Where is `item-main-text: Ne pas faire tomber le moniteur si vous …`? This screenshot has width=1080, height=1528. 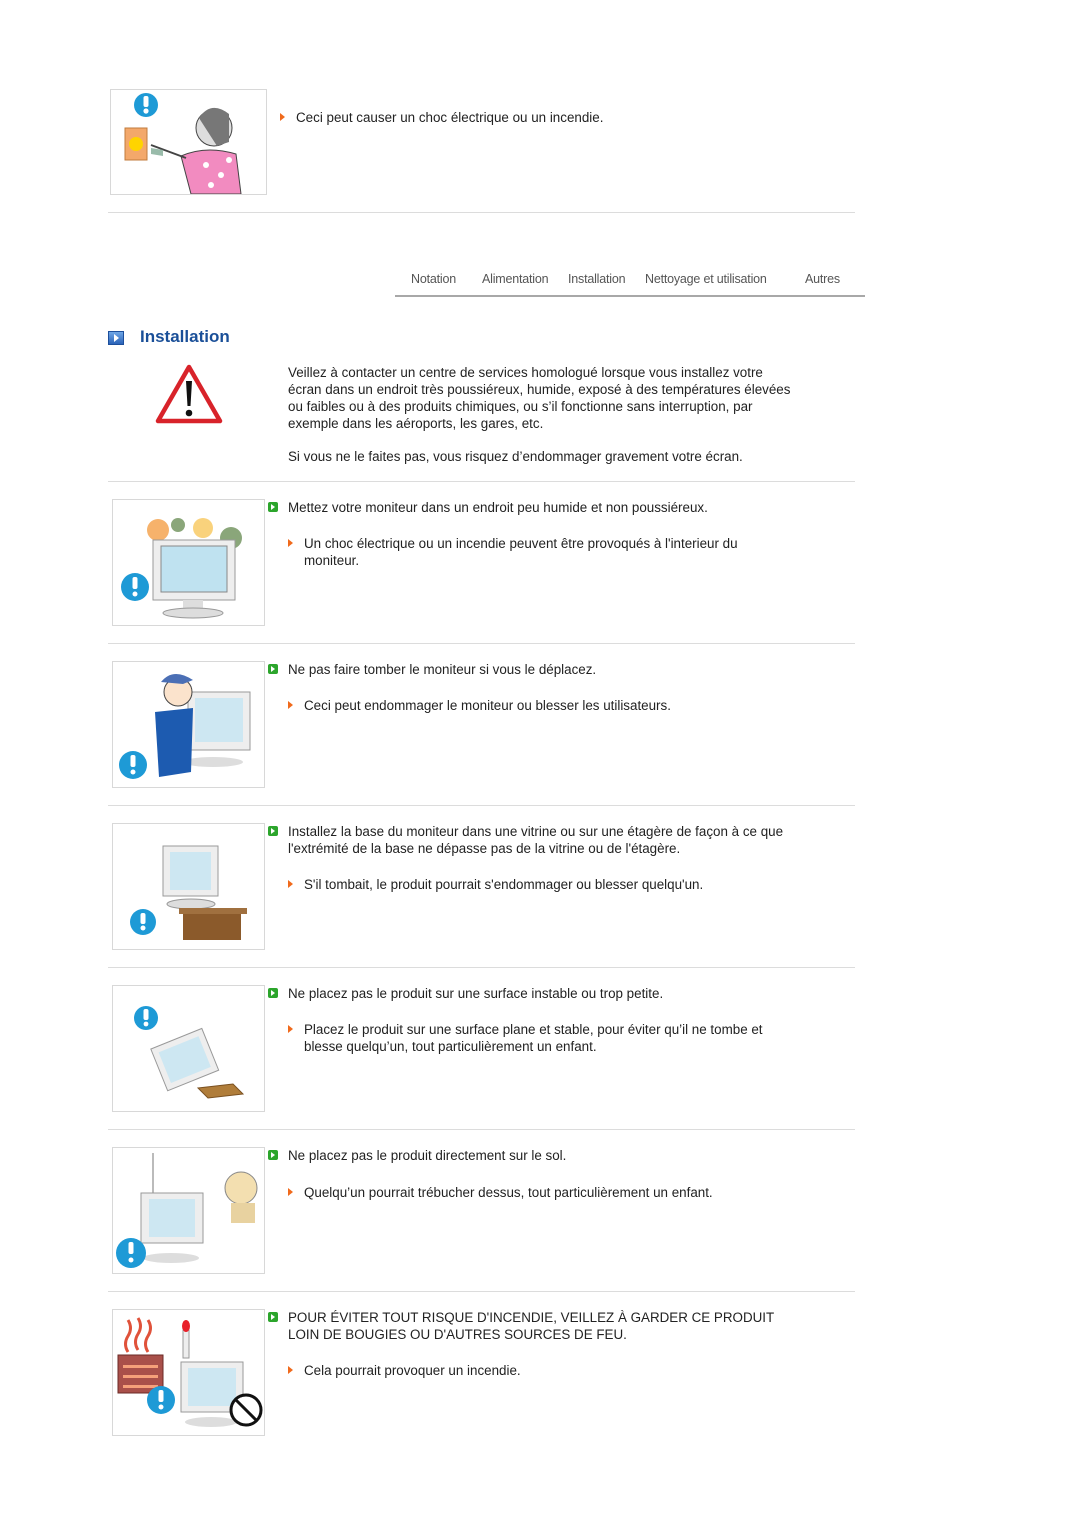
item-main-text: Ne pas faire tomber le moniteur si vous … is located at coordinates (442, 669).